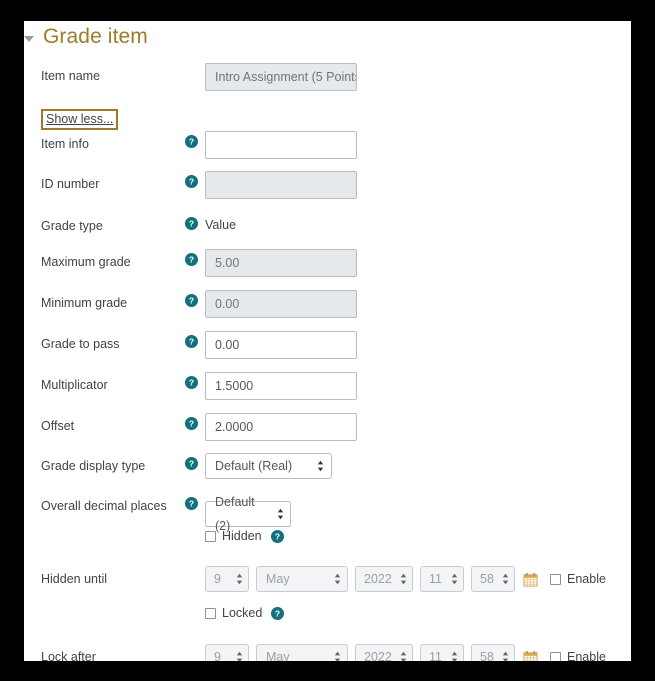  What do you see at coordinates (418, 536) in the screenshot?
I see `hidden-checkbox-group: Hidden ?` at bounding box center [418, 536].